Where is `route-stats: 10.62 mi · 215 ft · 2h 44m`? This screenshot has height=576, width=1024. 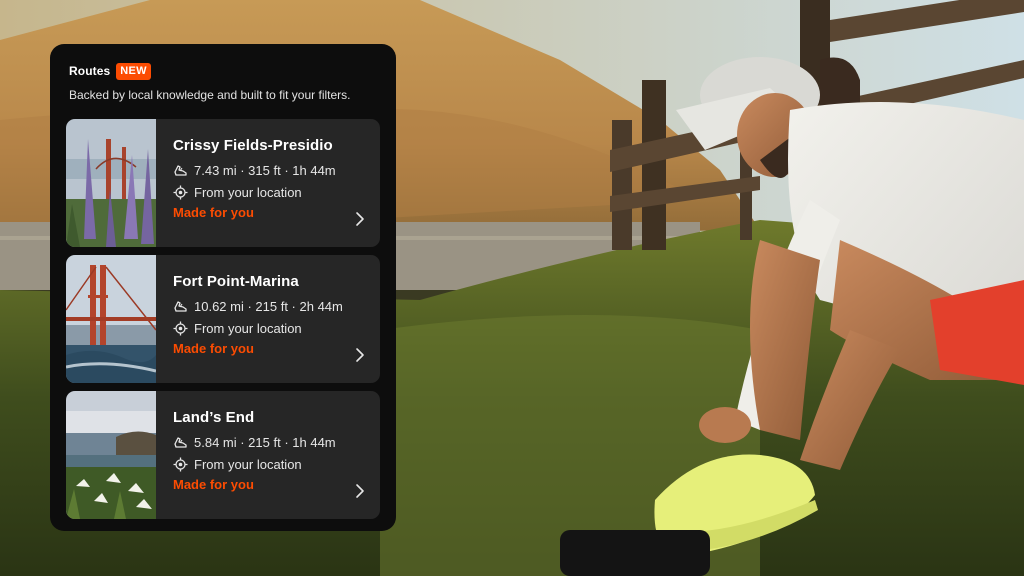 route-stats: 10.62 mi · 215 ft · 2h 44m is located at coordinates (268, 306).